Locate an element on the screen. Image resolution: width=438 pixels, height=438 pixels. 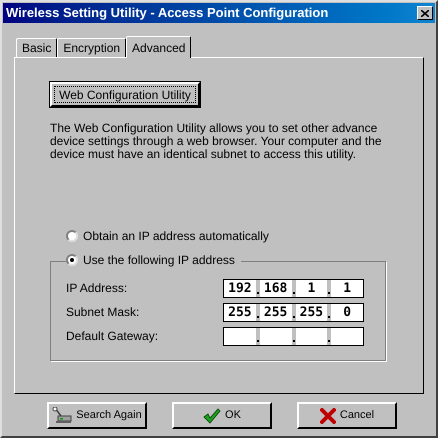
close-icon is located at coordinates (425, 13).